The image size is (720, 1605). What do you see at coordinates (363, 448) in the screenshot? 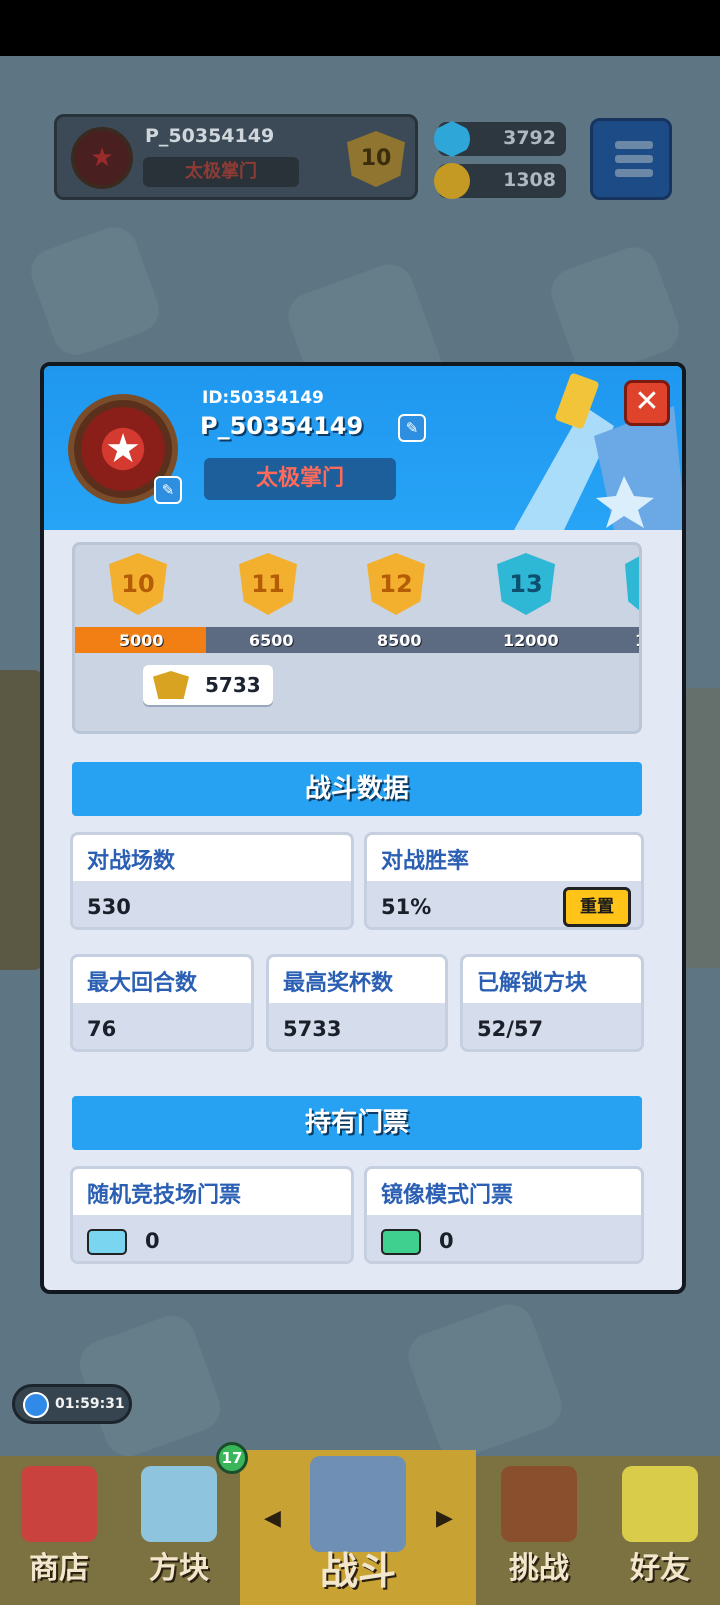
I see `profile-header: ★ ✎ ID:50354149 P_50354149 ✎ 太极掌门 ✕` at bounding box center [363, 448].